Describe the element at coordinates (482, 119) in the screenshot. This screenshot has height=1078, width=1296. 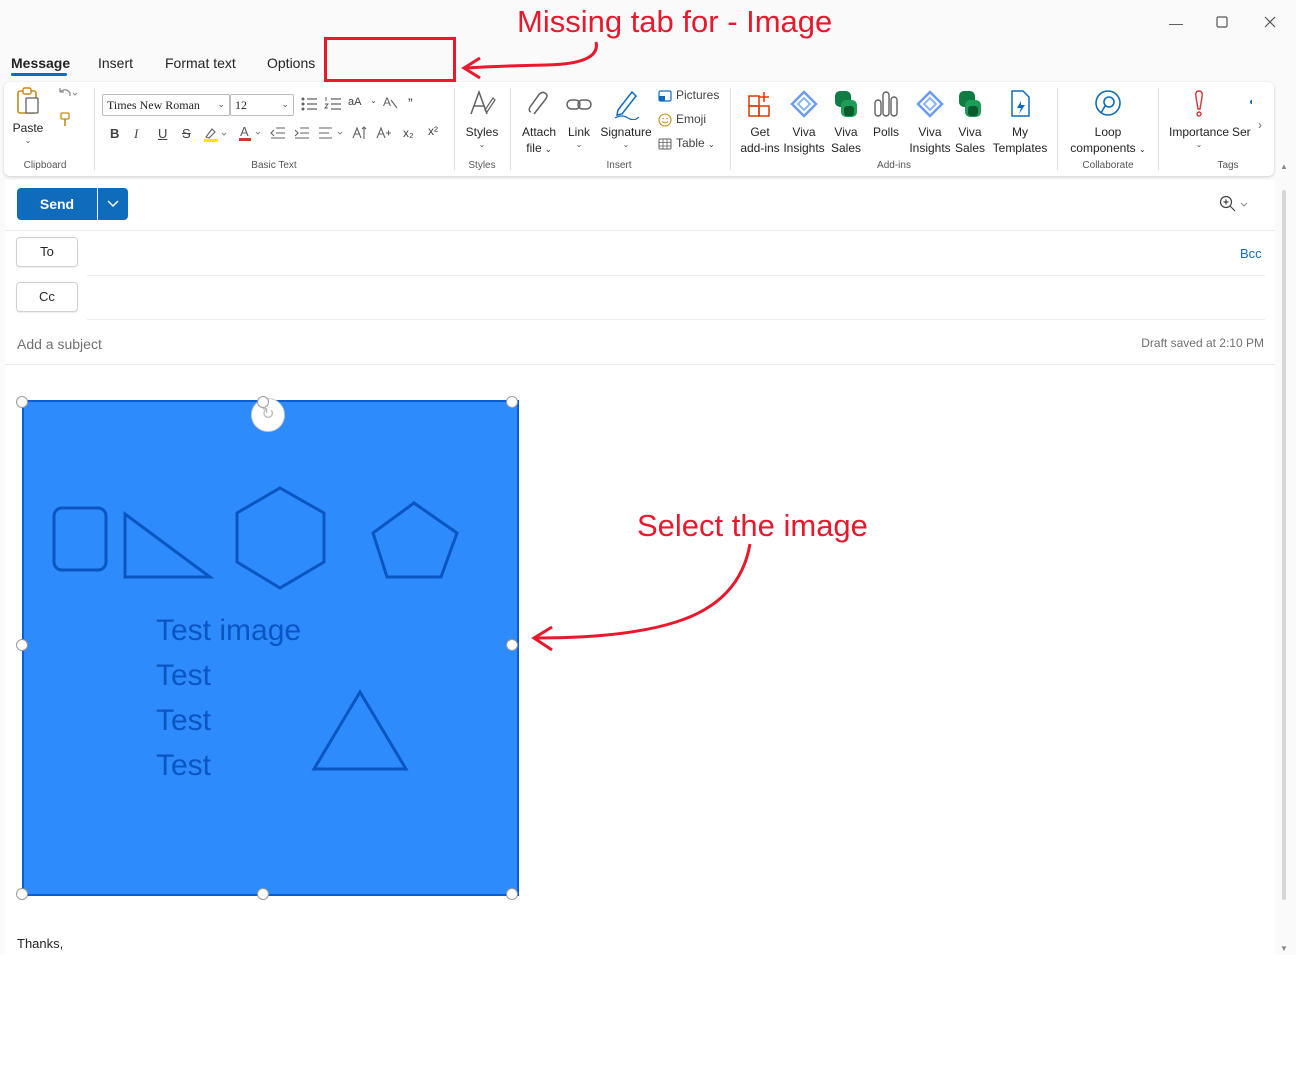
I see `styles-button: Styles ⌄` at that location.